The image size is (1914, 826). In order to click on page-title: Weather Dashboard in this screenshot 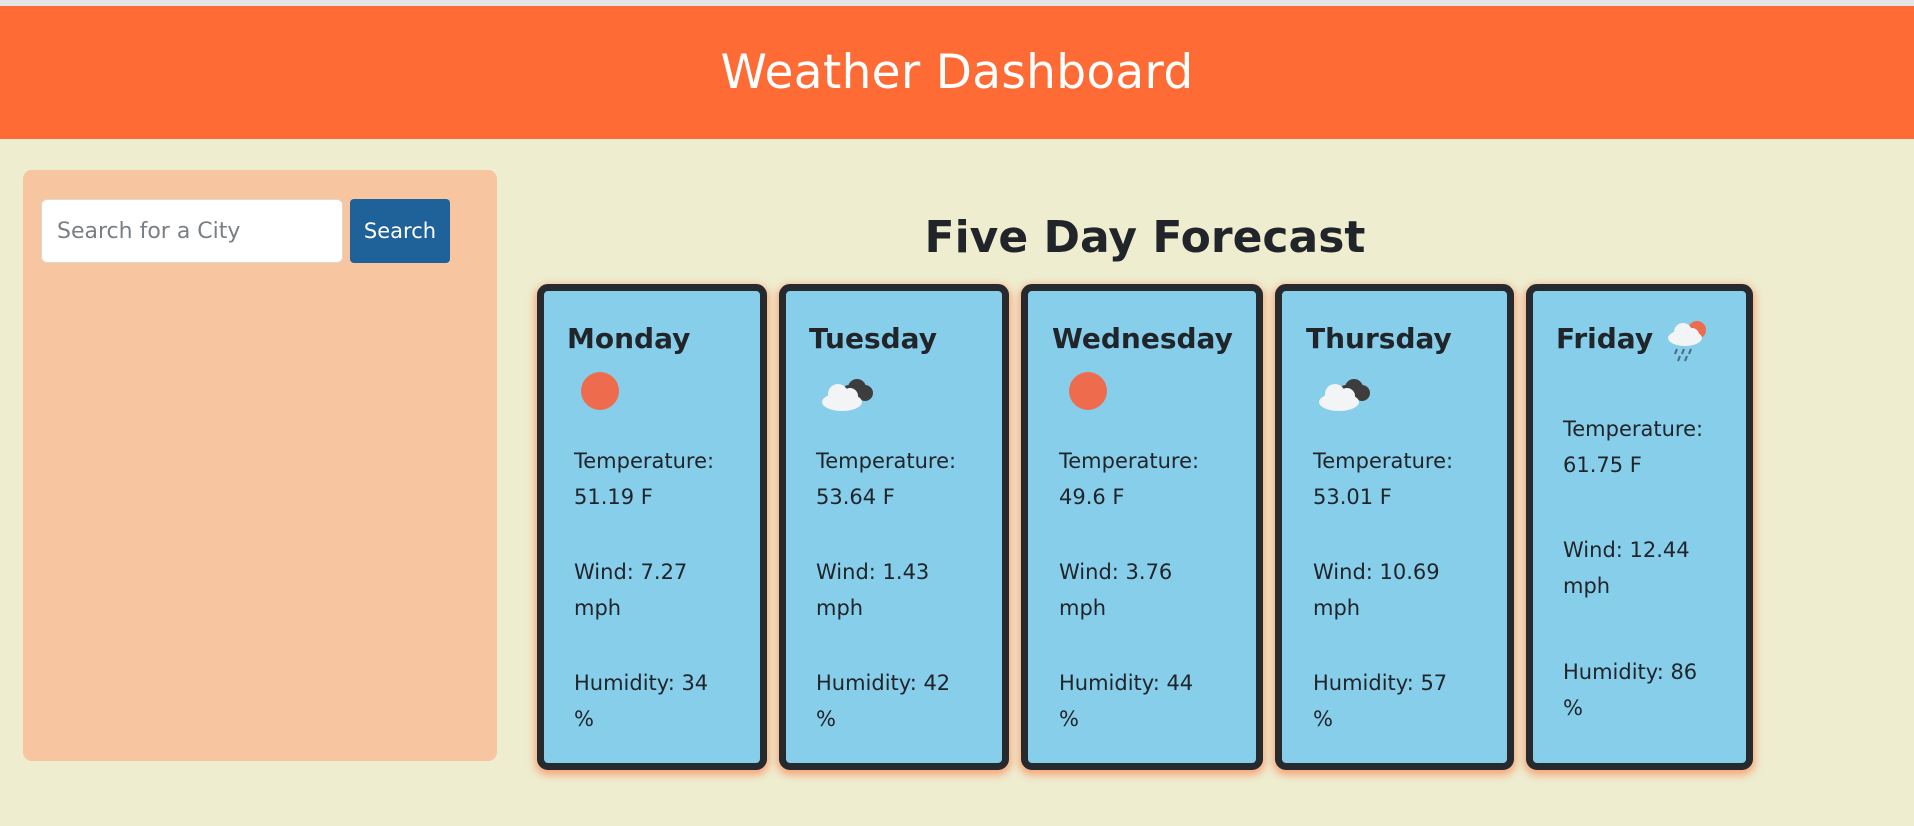, I will do `click(957, 72)`.